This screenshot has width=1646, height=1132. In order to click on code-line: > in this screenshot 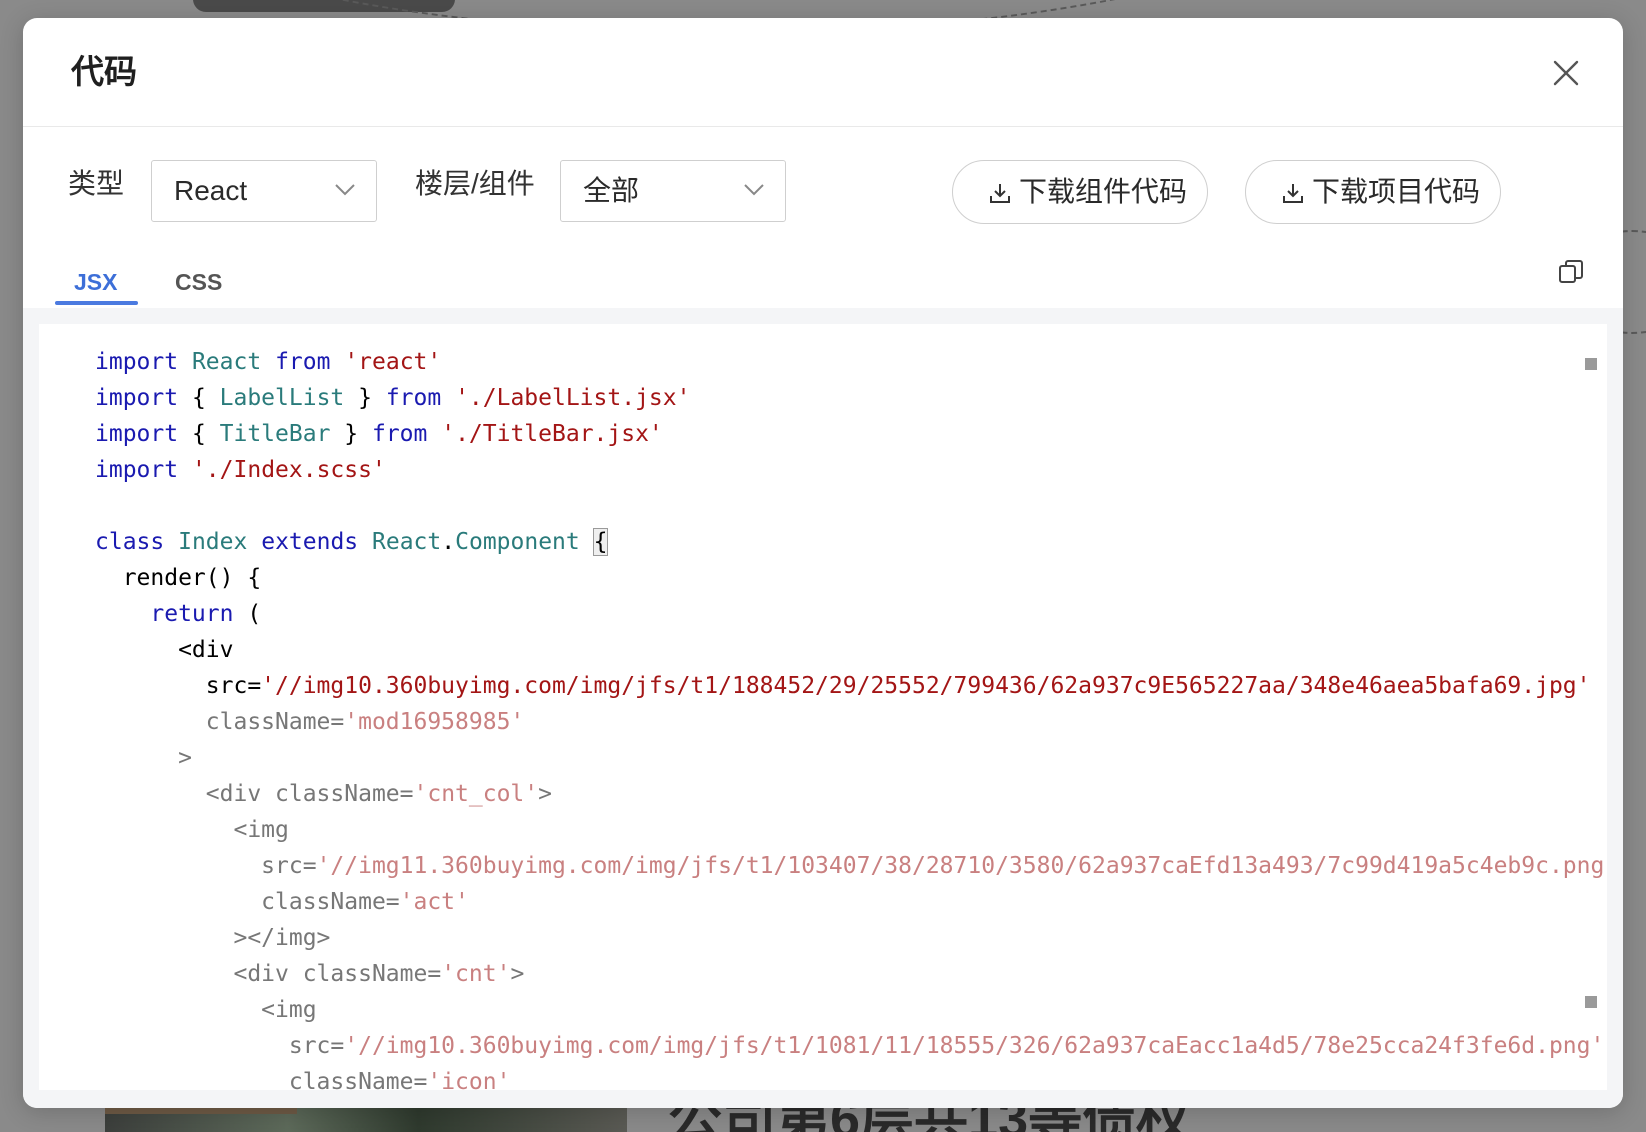, I will do `click(851, 758)`.